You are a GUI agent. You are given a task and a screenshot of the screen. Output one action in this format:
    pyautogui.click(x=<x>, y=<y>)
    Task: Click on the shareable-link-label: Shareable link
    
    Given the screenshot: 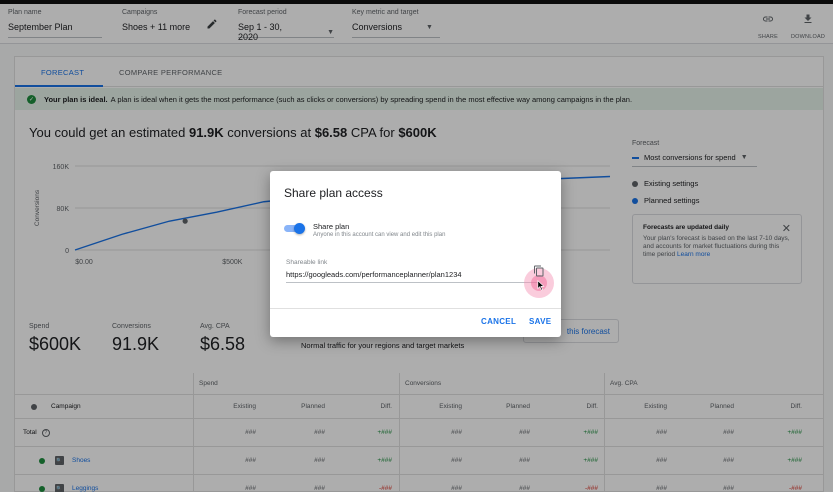 What is the action you would take?
    pyautogui.click(x=307, y=262)
    